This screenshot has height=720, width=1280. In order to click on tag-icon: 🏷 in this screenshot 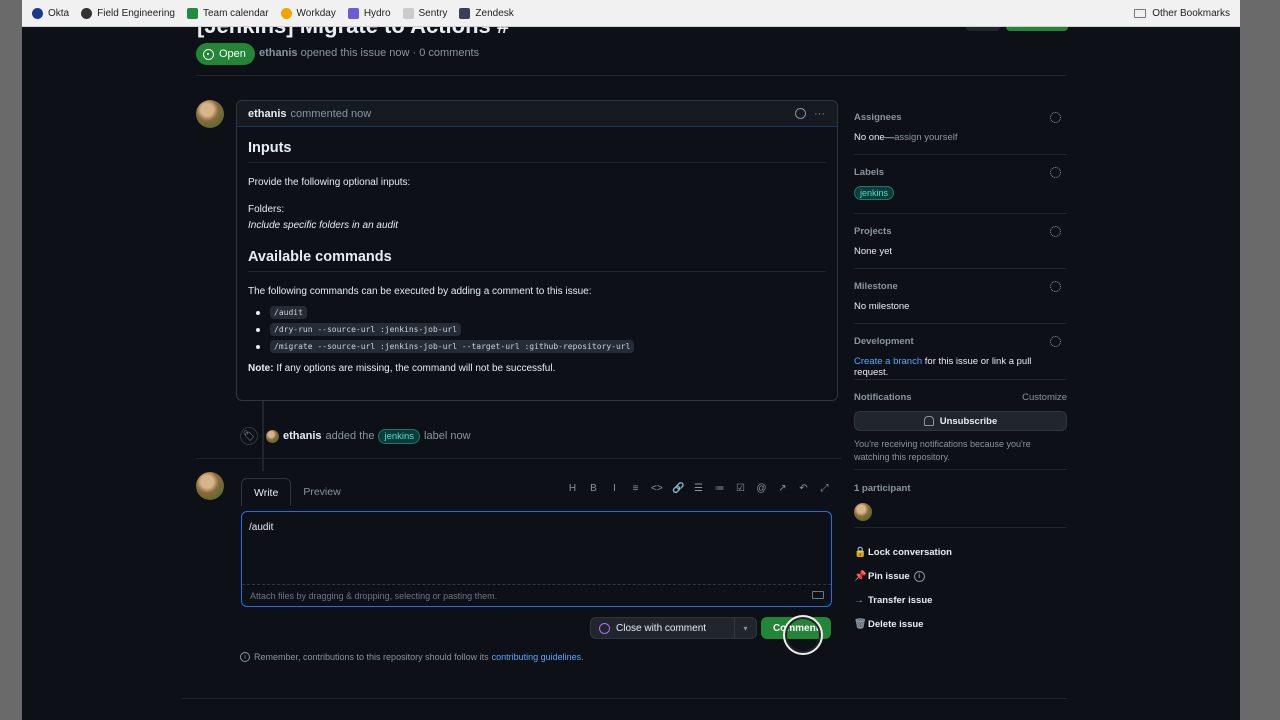, I will do `click(249, 436)`.